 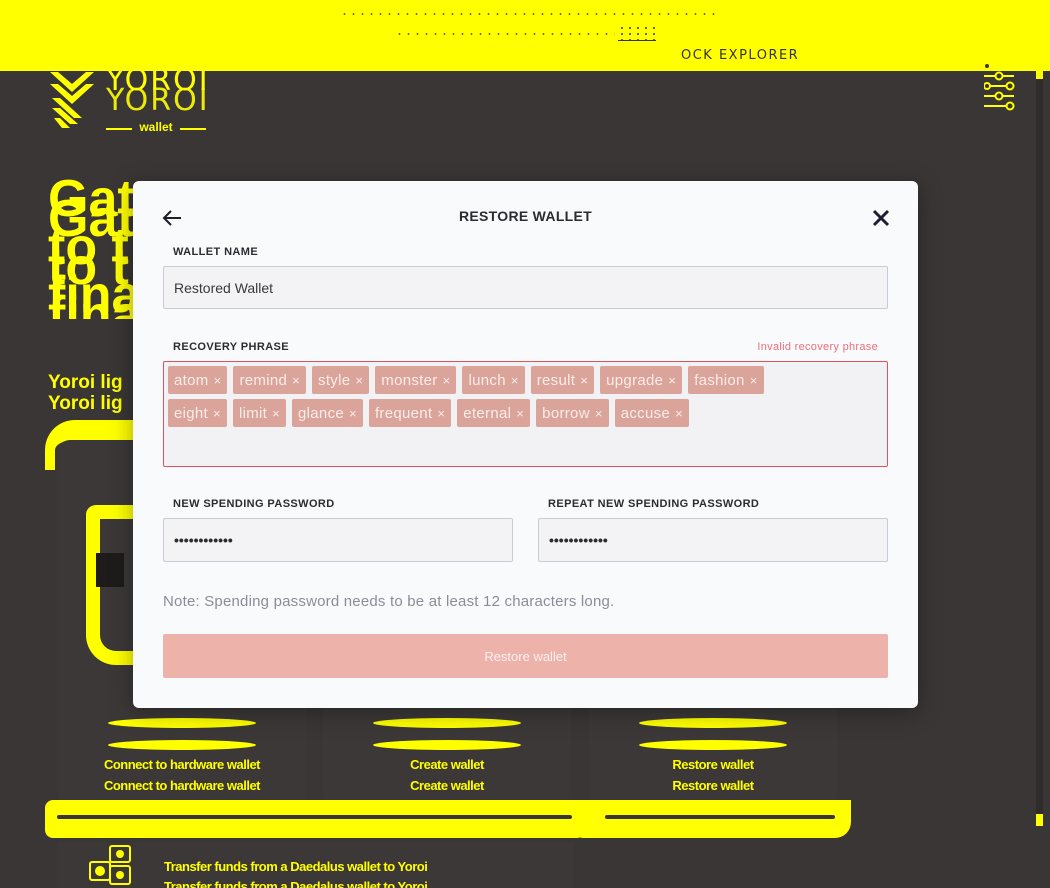 I want to click on recovery-word-chip: monster ×, so click(x=416, y=380).